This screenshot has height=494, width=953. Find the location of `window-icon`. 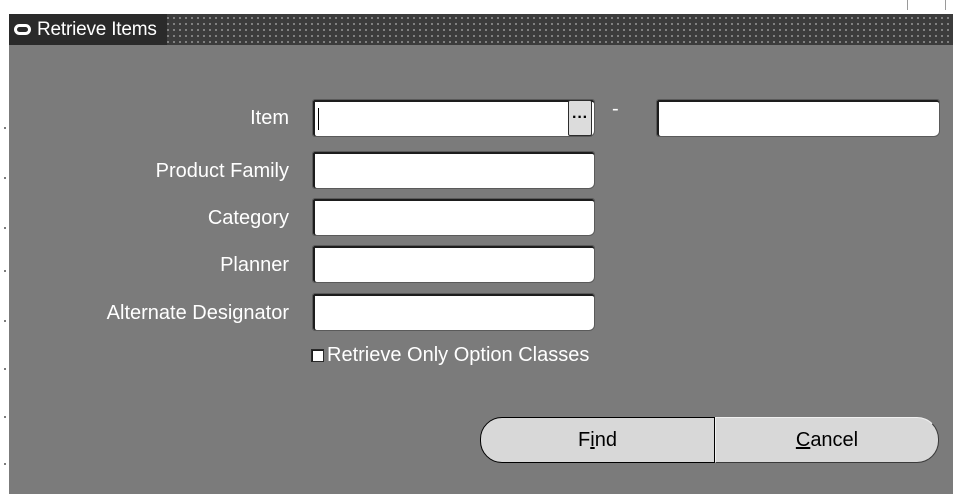

window-icon is located at coordinates (22, 29).